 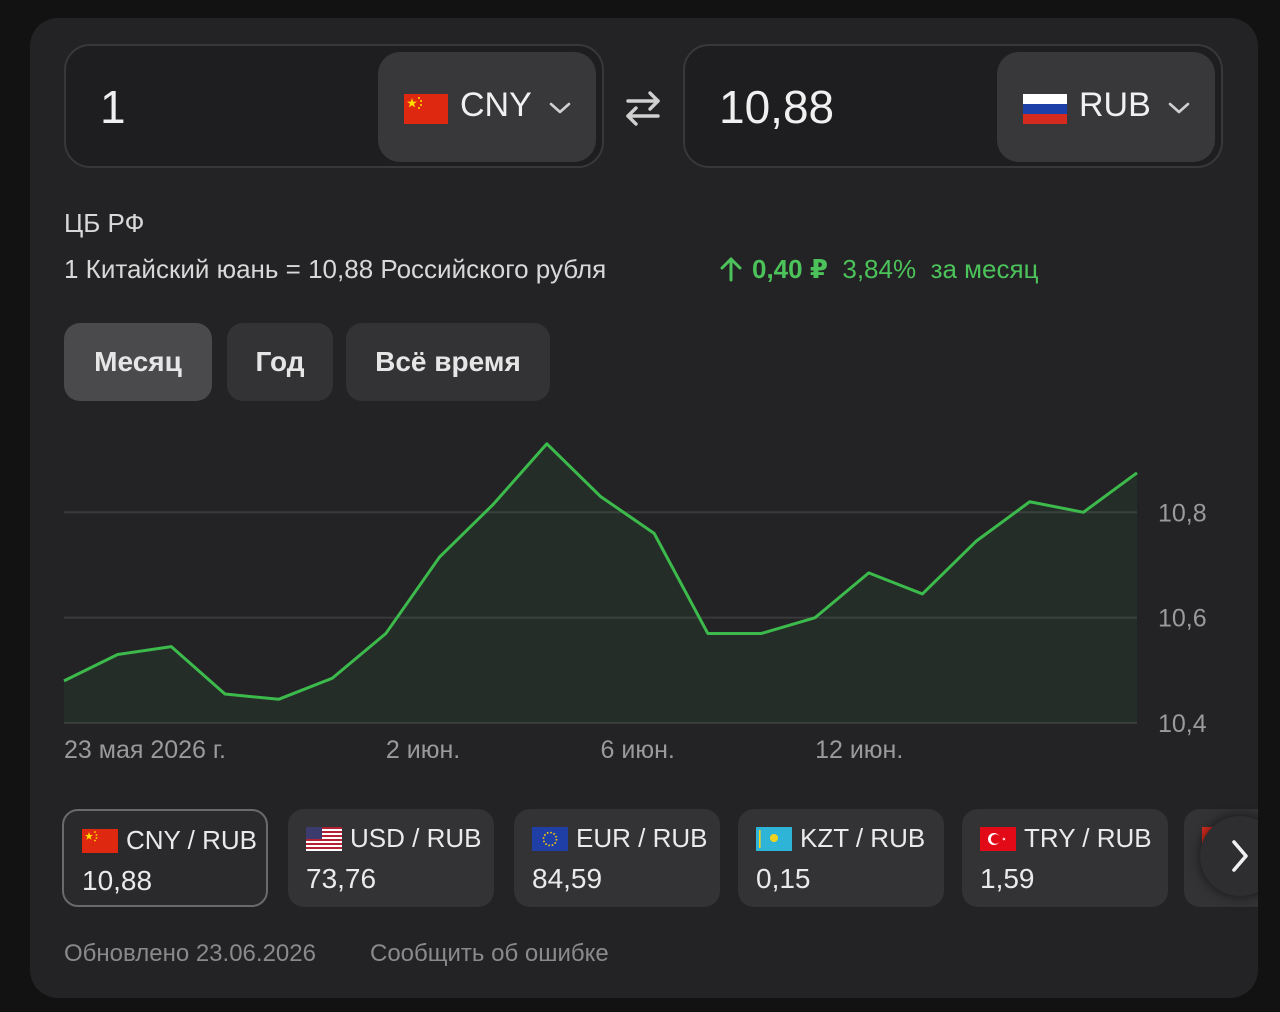 I want to click on pair-name: KZT / RUB, so click(x=863, y=838).